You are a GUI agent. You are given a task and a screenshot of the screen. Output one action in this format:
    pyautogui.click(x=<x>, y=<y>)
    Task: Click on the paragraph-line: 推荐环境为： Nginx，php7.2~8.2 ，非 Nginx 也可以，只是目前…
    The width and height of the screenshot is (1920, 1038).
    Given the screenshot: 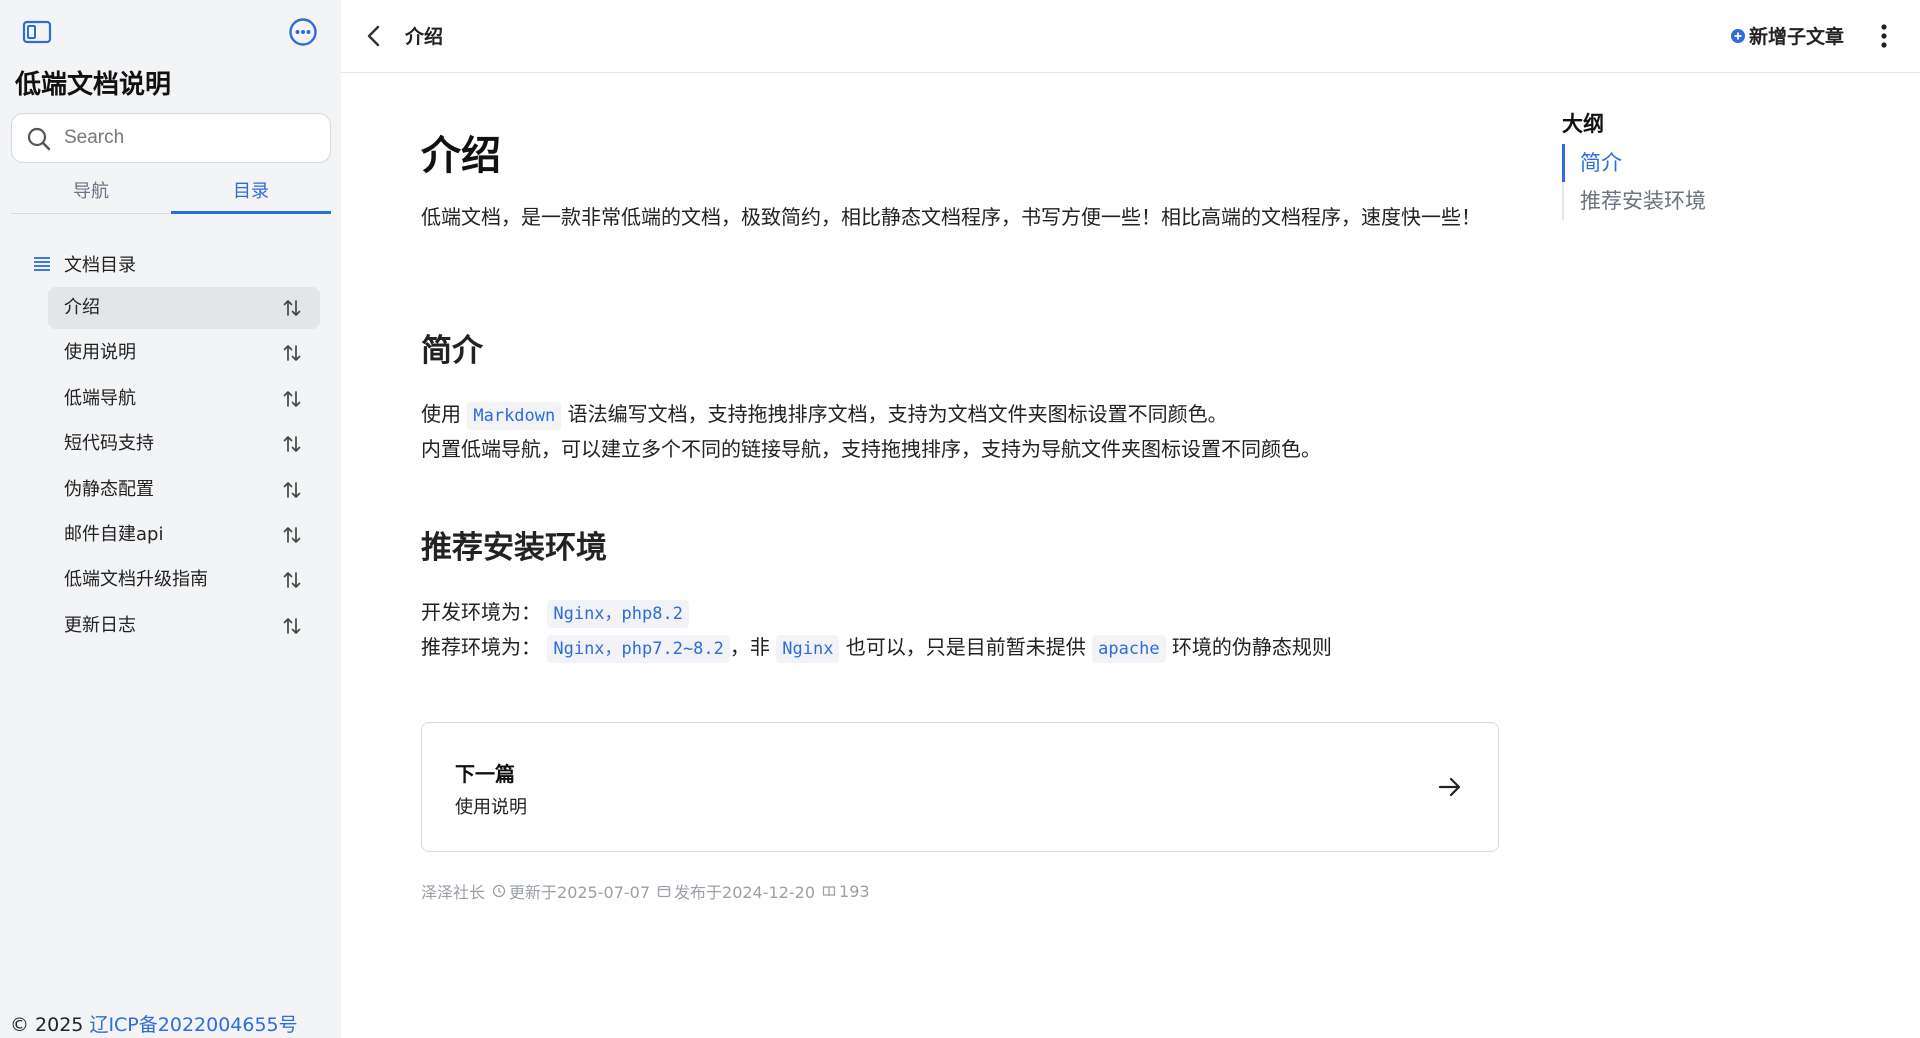 What is the action you would take?
    pyautogui.click(x=876, y=648)
    